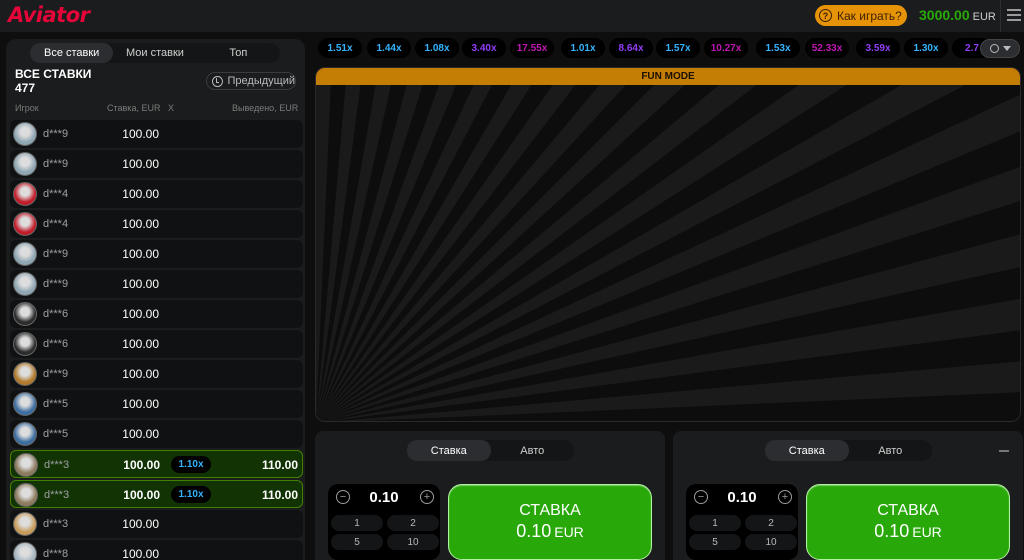  I want to click on history-multiplier: 1.44x, so click(389, 48).